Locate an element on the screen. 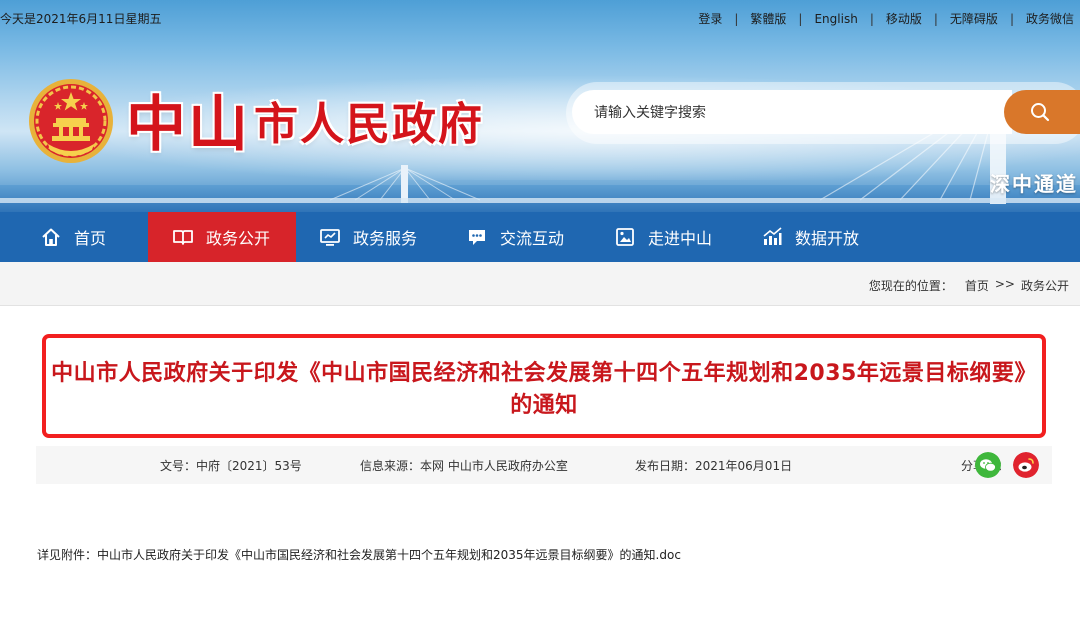  monitor-icon is located at coordinates (330, 237).